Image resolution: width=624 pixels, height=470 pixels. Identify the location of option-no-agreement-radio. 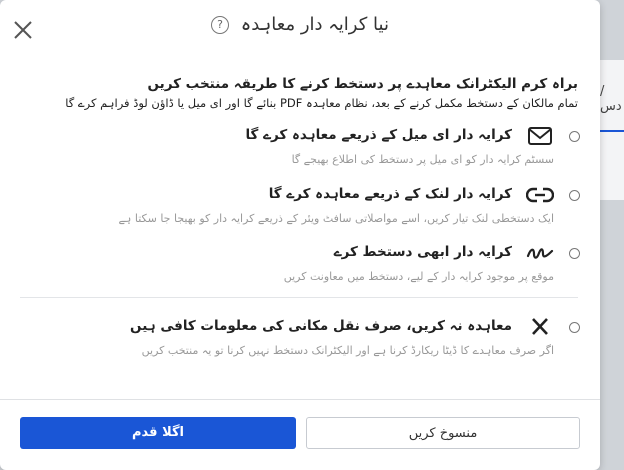
(574, 327).